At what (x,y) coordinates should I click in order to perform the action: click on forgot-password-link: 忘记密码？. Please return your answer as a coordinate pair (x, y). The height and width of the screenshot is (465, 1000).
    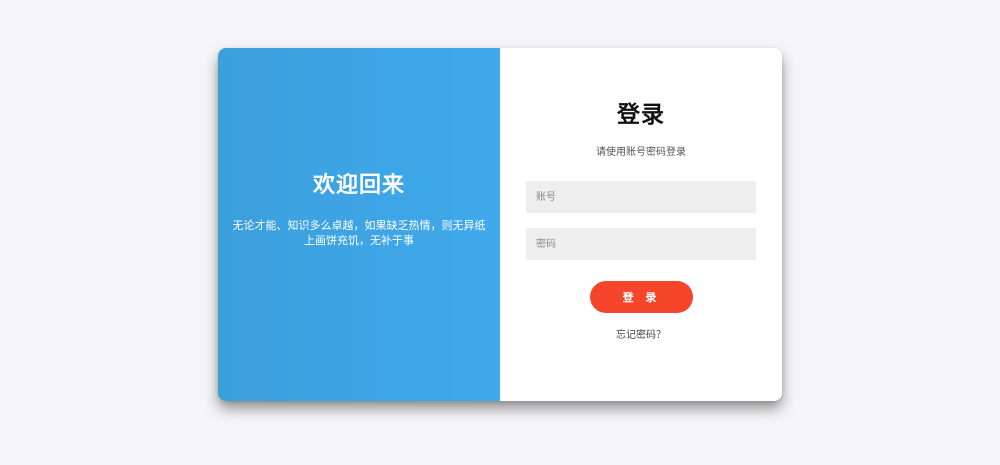
    Looking at the image, I should click on (641, 336).